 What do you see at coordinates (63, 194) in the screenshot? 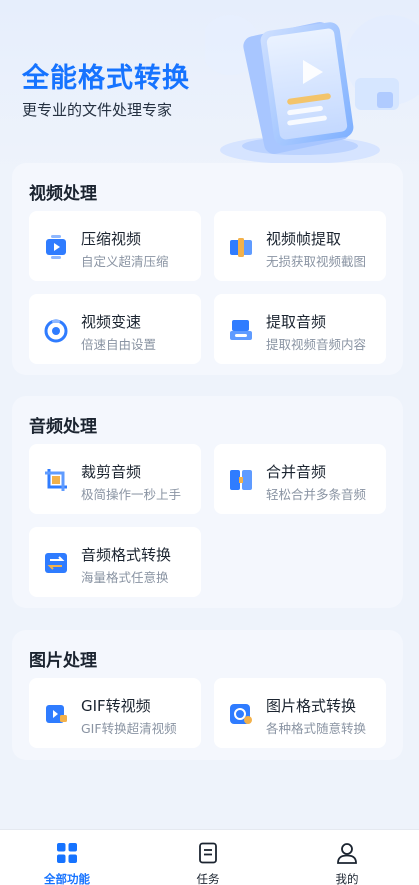
I see `section-title: 视频处理` at bounding box center [63, 194].